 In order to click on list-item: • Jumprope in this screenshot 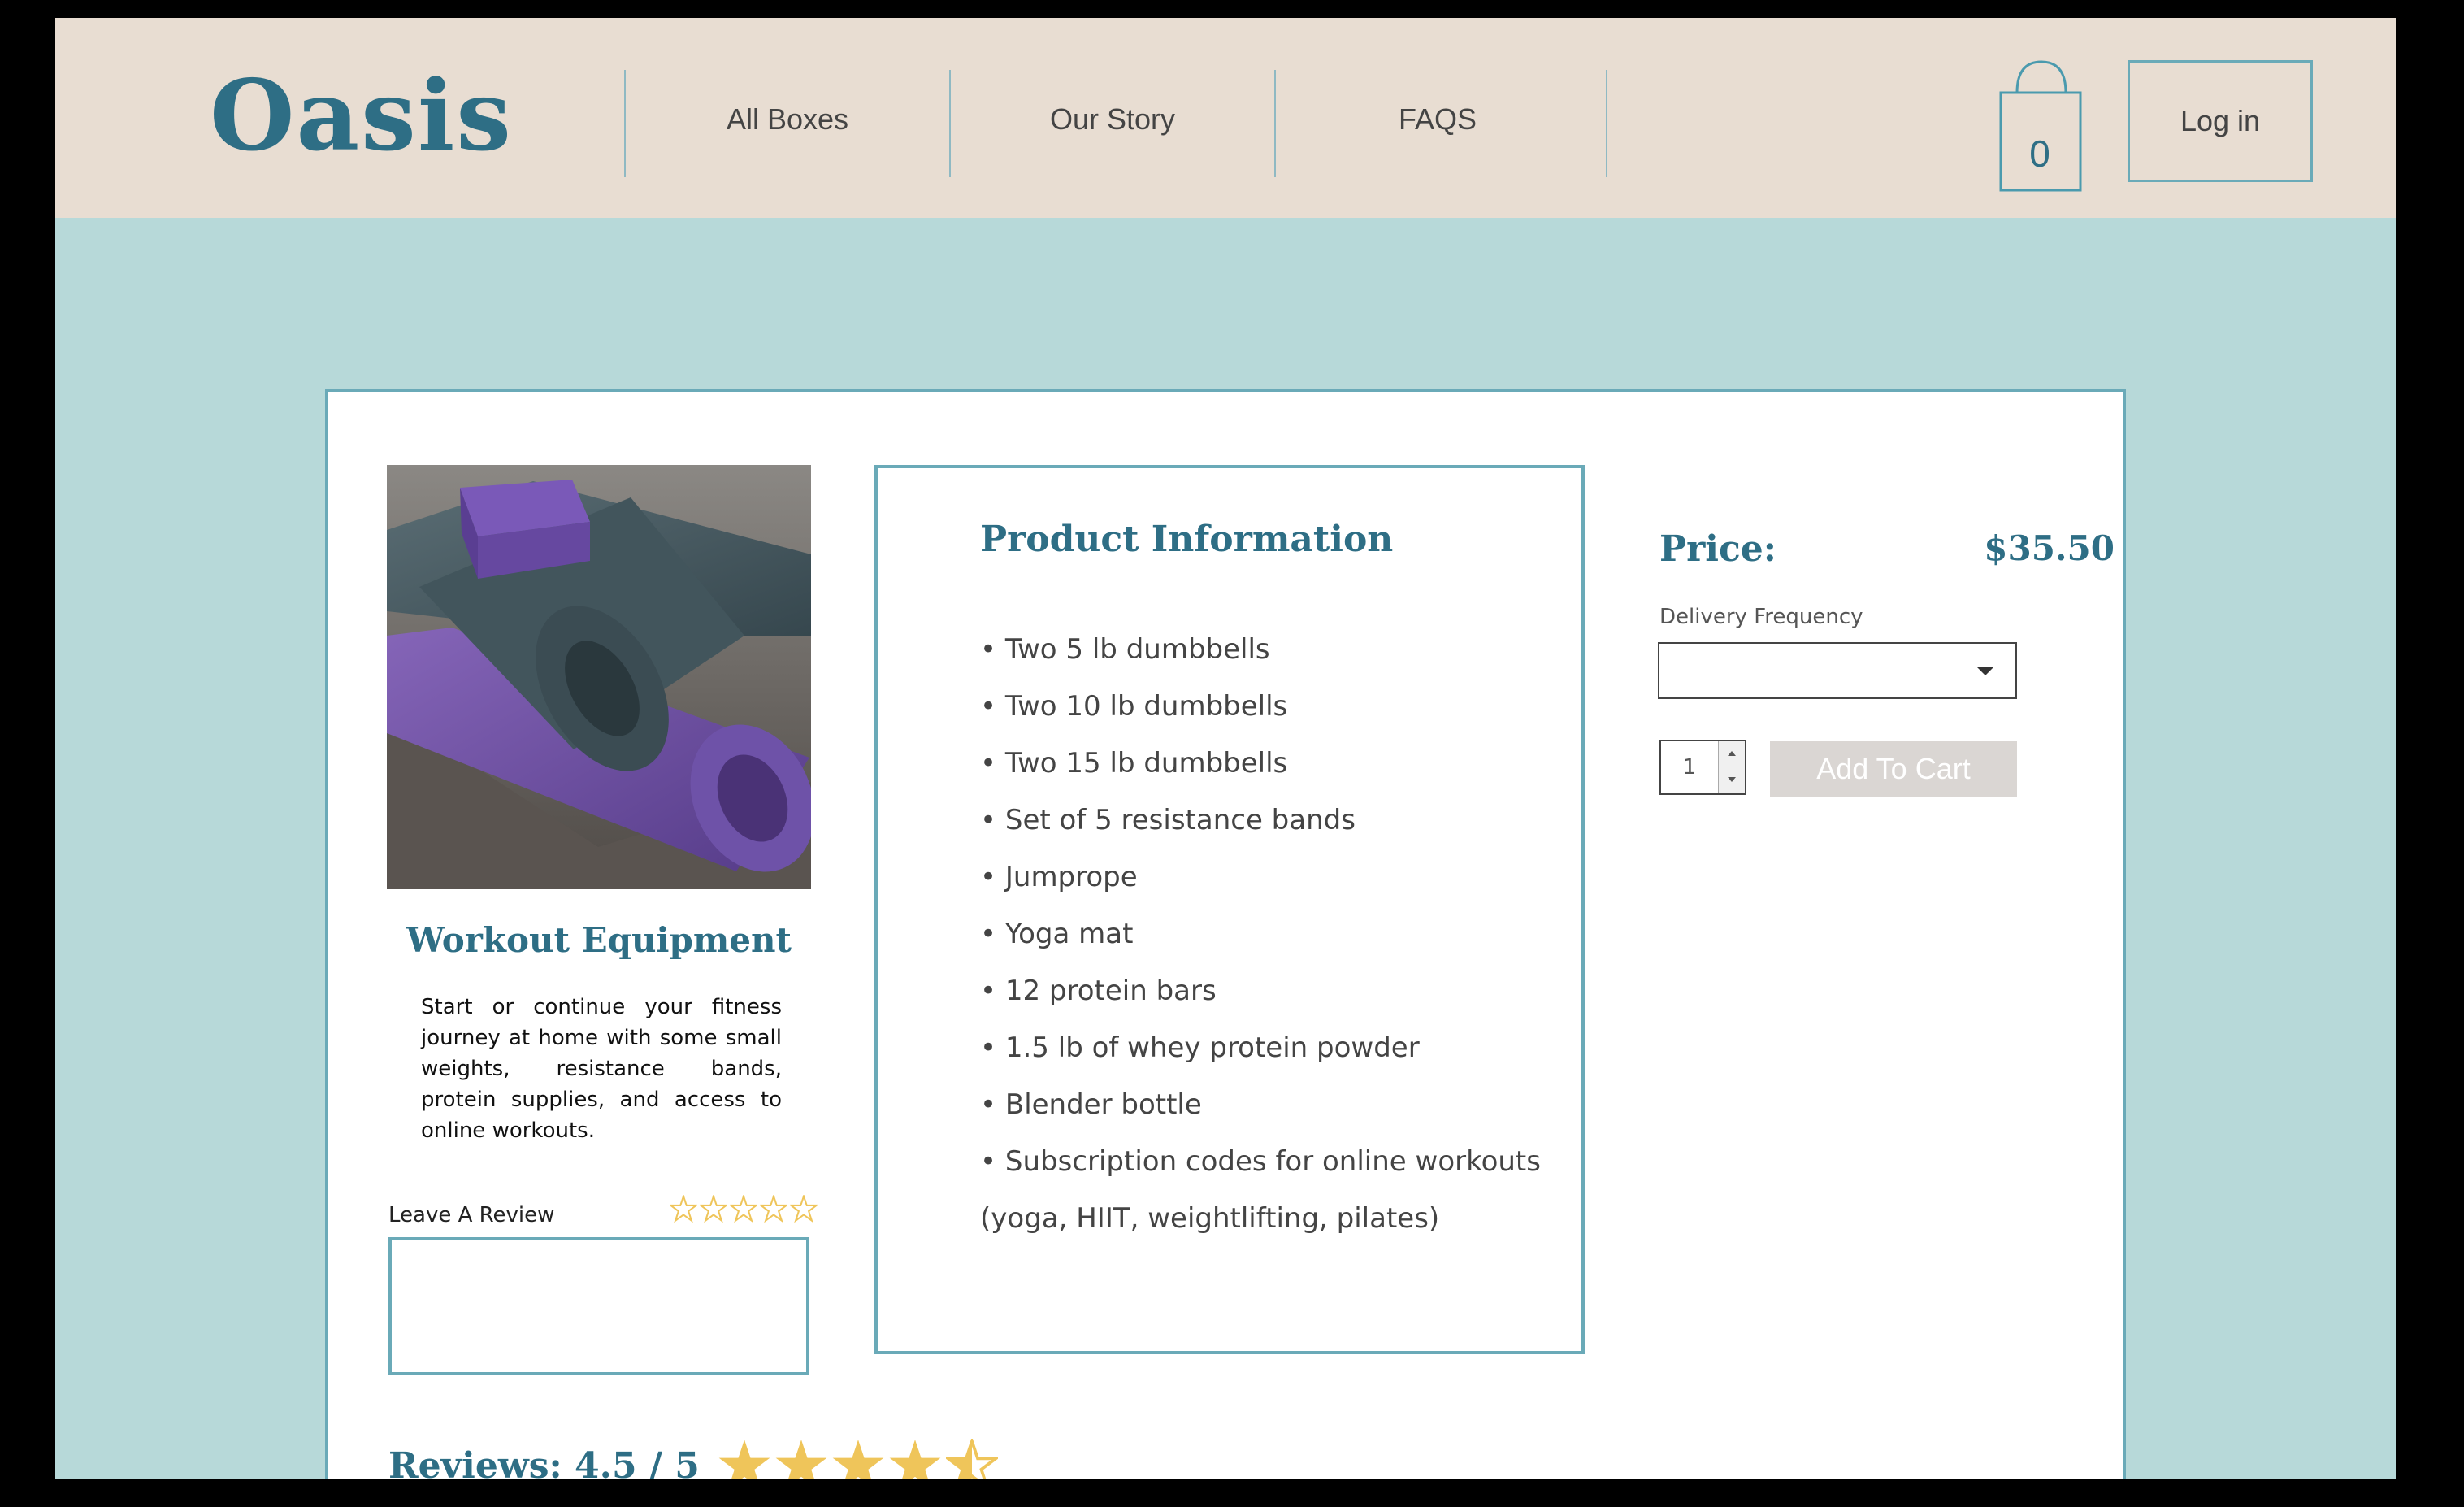, I will do `click(1059, 877)`.